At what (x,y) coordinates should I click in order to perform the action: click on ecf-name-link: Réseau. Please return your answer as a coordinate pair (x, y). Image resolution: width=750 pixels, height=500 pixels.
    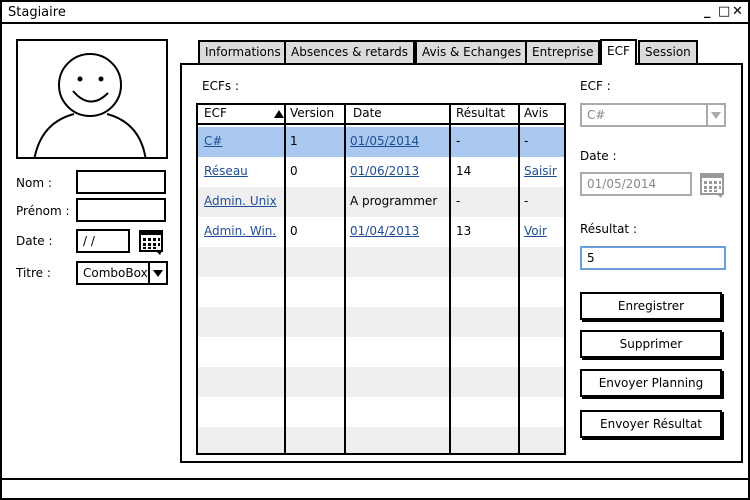
    Looking at the image, I should click on (226, 171).